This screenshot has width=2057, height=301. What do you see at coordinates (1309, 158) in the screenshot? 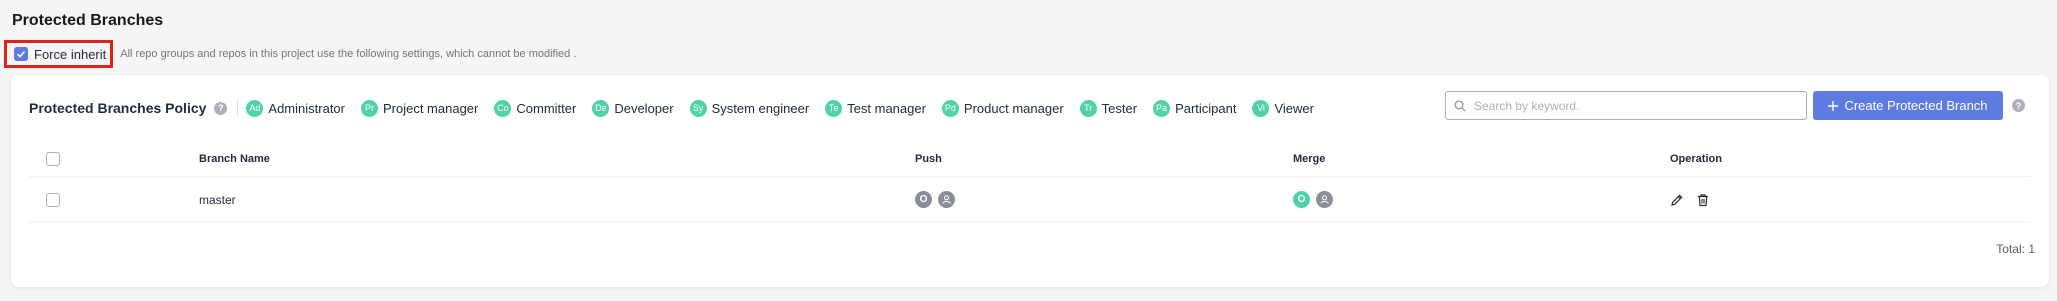
I see `header-merge: Merge` at bounding box center [1309, 158].